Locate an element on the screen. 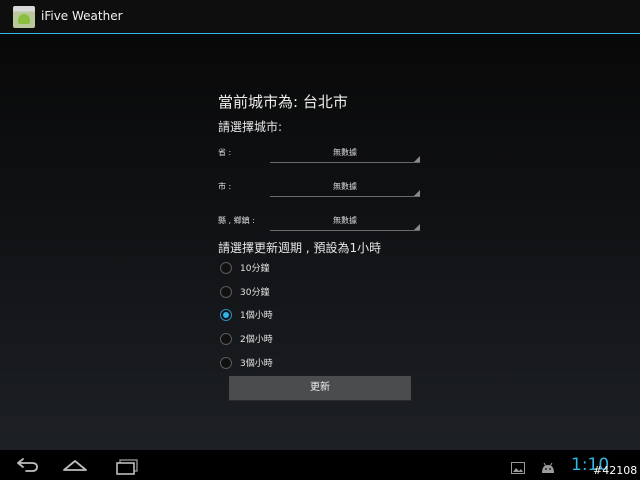 The height and width of the screenshot is (480, 640). province-label: 省 : is located at coordinates (225, 152).